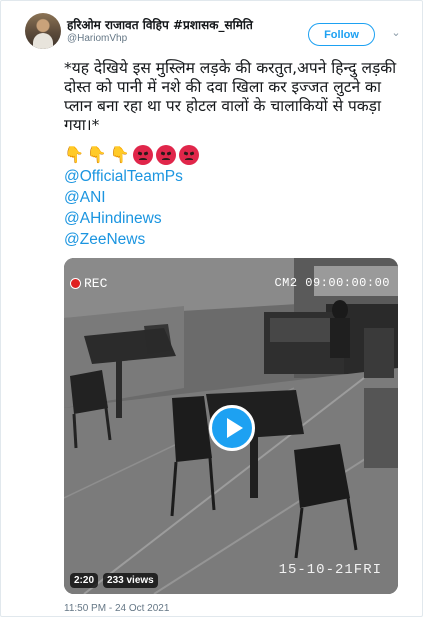  I want to click on tweet-timestamp: 11:50 PM - 24 Oct 2021, so click(116, 608).